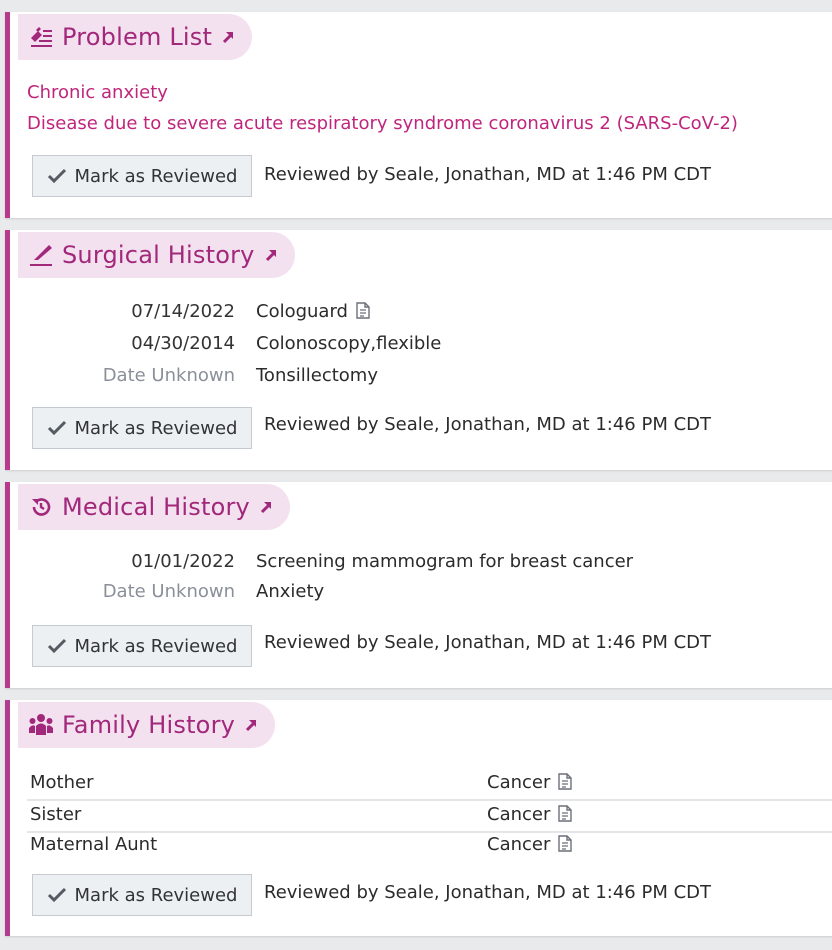 The height and width of the screenshot is (950, 832). Describe the element at coordinates (183, 343) in the screenshot. I see `surgery-date: 04/30/2014` at that location.